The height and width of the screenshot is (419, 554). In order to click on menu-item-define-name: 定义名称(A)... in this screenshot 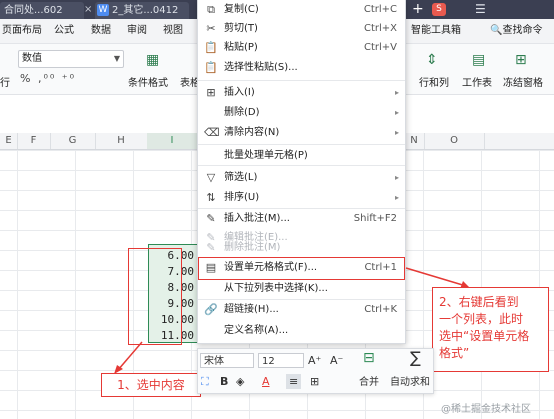, I will do `click(301, 331)`.